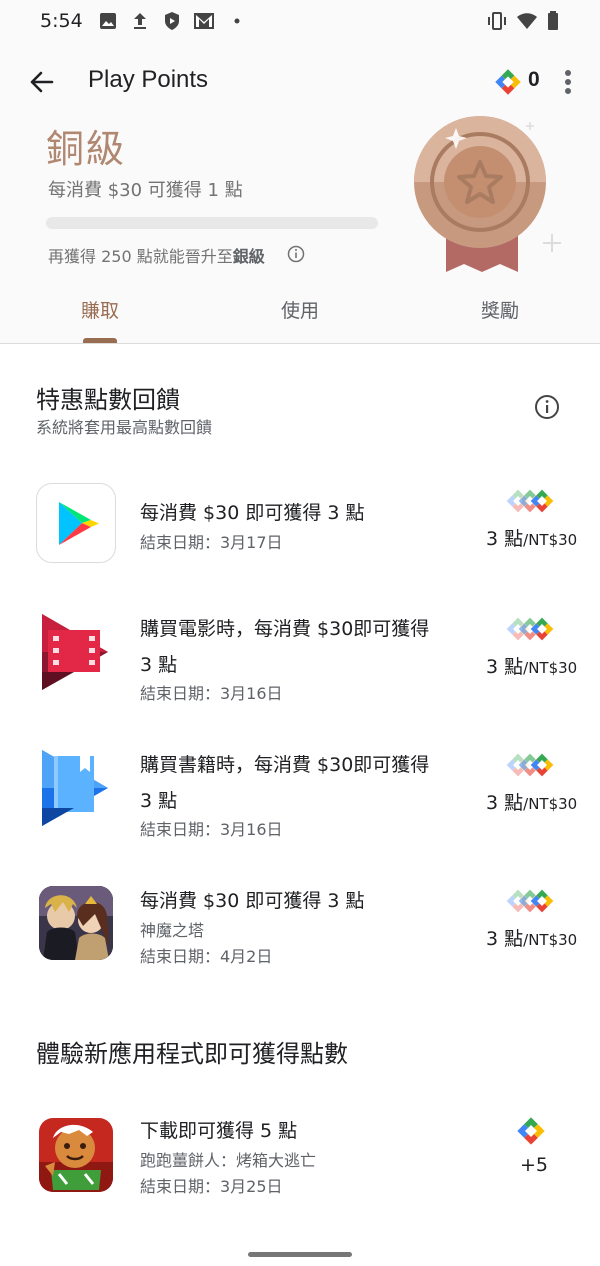 The image size is (600, 1266). I want to click on status-time: 5:54, so click(61, 21).